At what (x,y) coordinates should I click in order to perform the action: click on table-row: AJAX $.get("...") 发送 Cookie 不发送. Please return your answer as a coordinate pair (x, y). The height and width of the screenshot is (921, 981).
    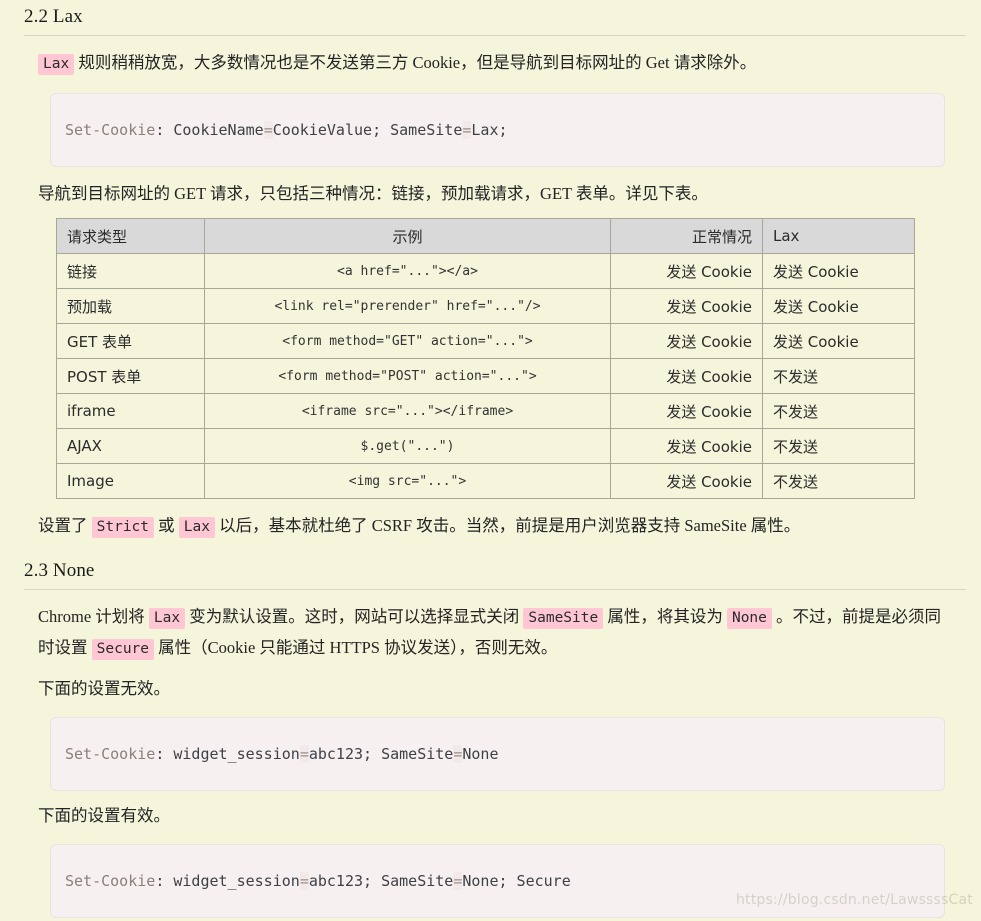
    Looking at the image, I should click on (485, 446).